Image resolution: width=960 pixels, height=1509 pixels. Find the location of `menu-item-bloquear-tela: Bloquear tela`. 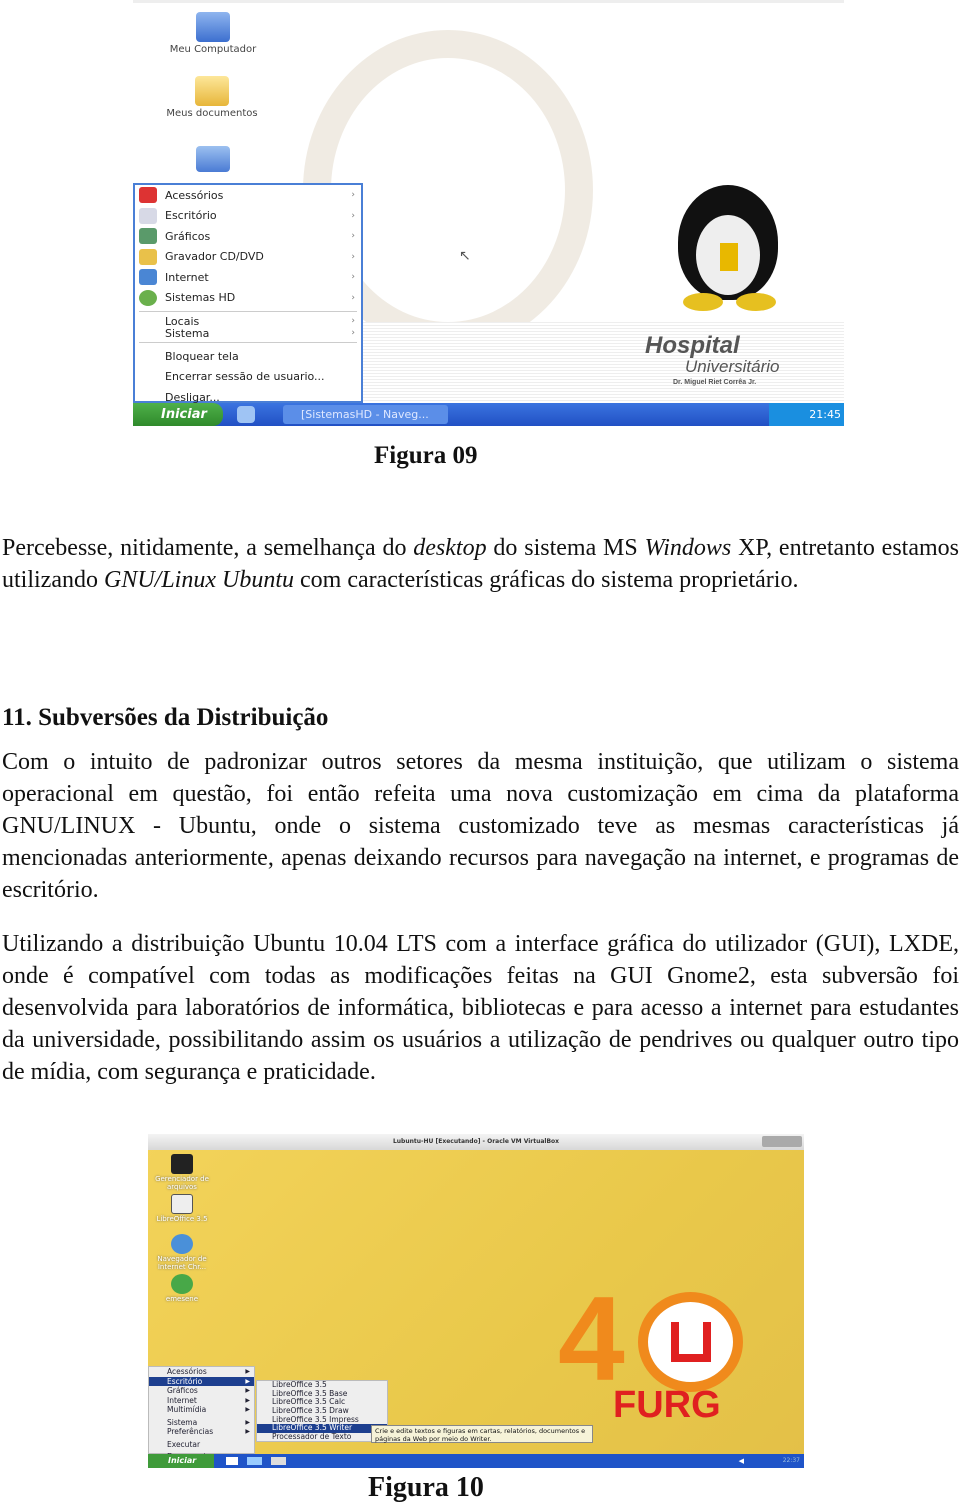

menu-item-bloquear-tela: Bloquear tela is located at coordinates (248, 356).